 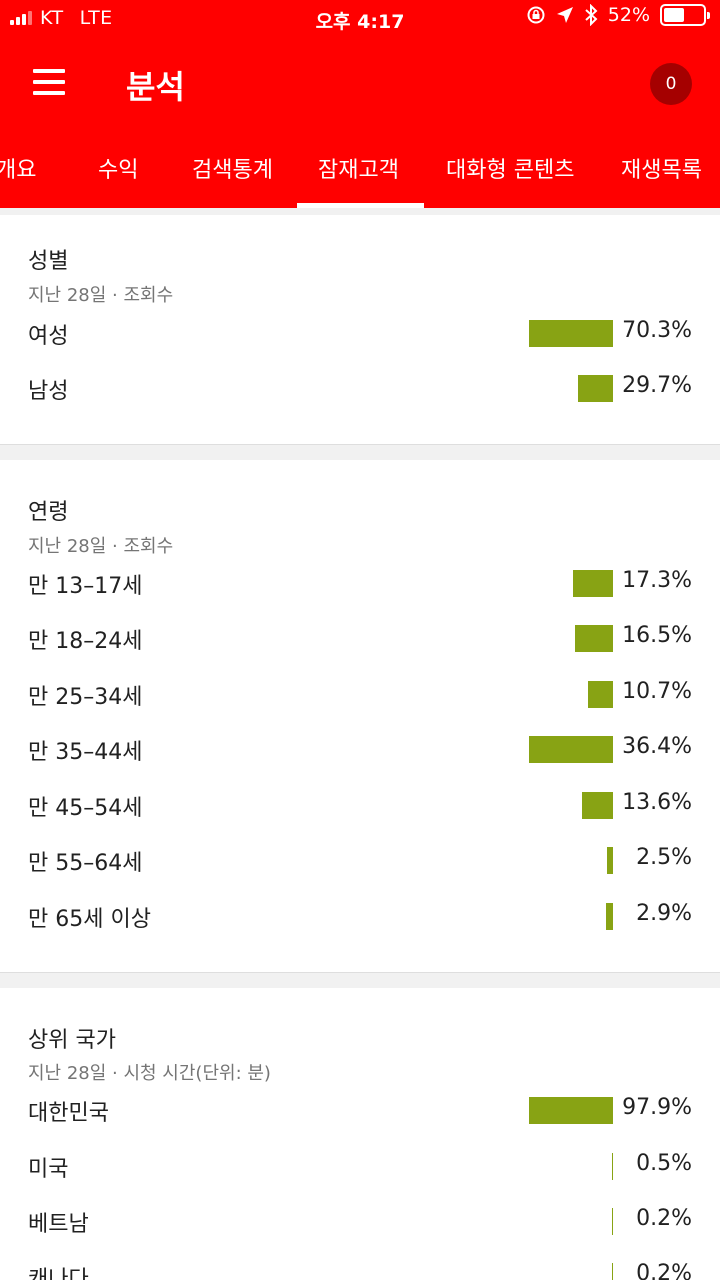 I want to click on list-item: 캐나다 0.2%, so click(x=360, y=1270).